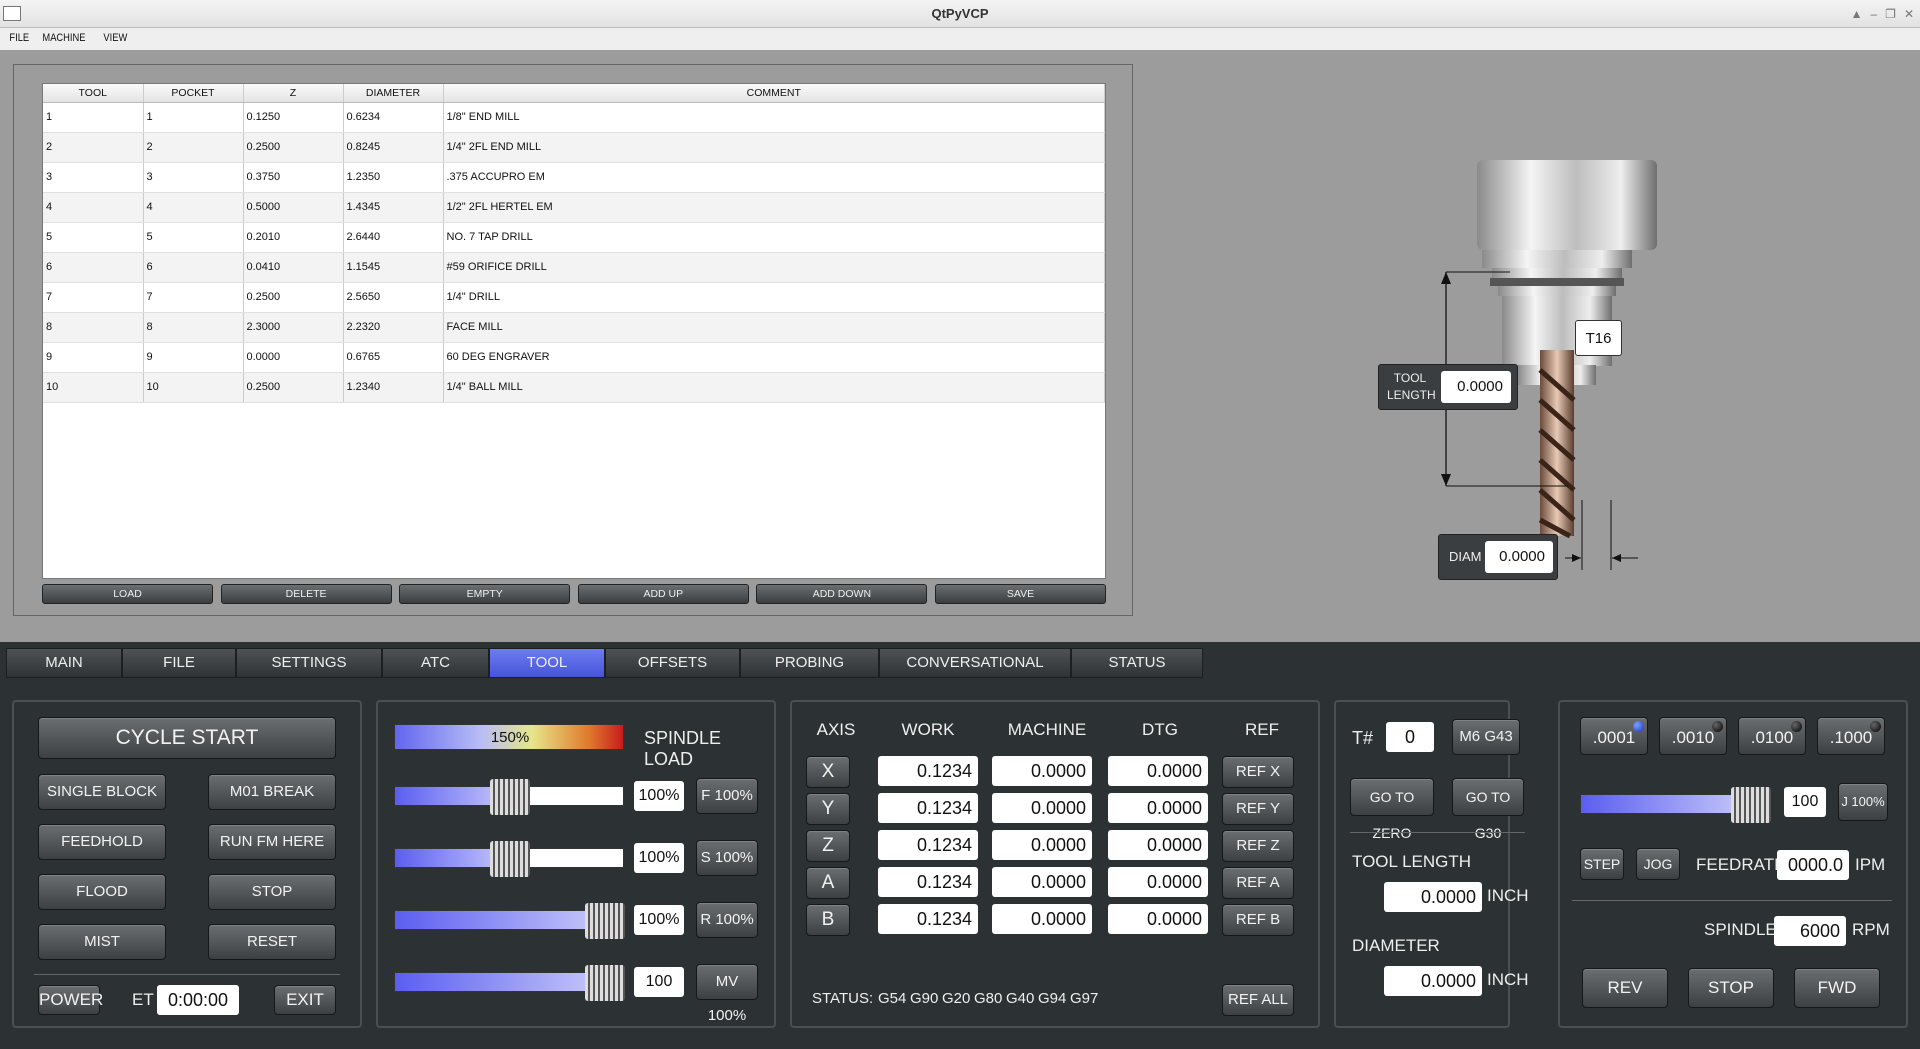 The width and height of the screenshot is (1920, 1049). What do you see at coordinates (93, 177) in the screenshot?
I see `cell-tool: 3` at bounding box center [93, 177].